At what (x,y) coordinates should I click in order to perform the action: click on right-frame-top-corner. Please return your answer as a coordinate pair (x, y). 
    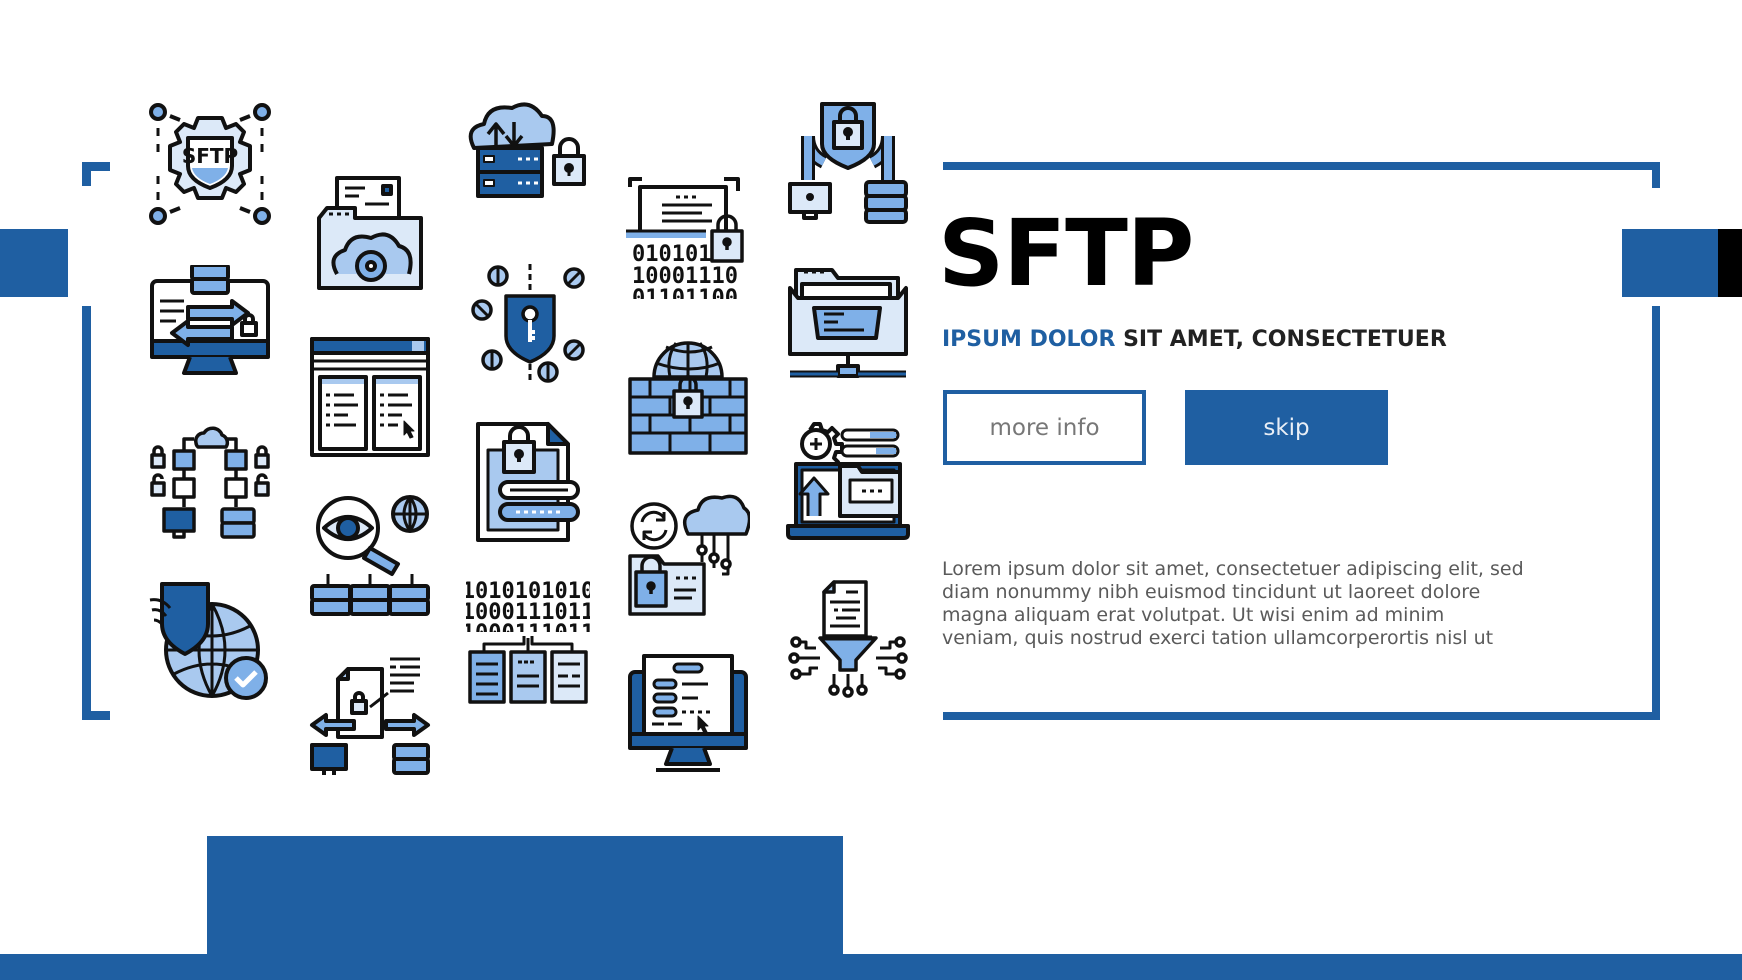
    Looking at the image, I should click on (1656, 175).